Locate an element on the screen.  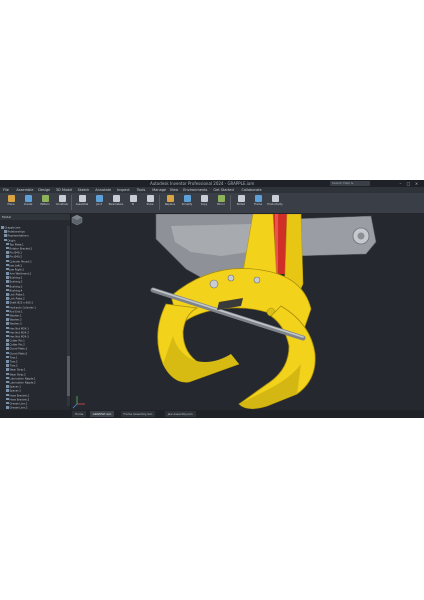
document-tab-3: Jaw Assembly.iam is located at coordinates (180, 414).